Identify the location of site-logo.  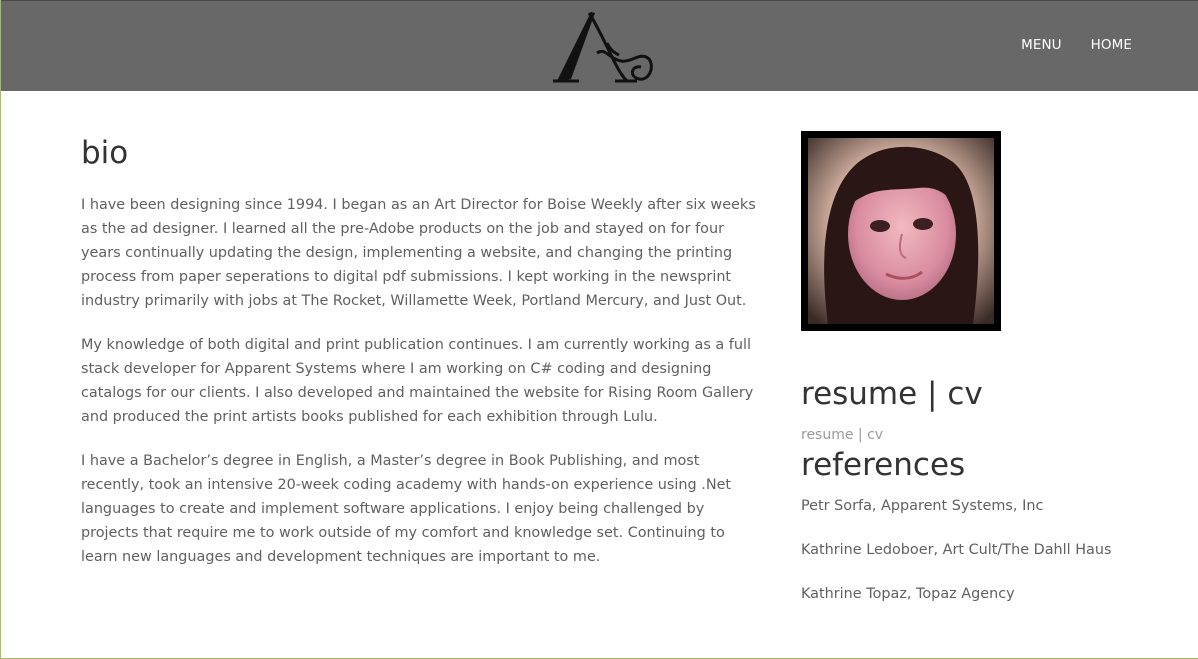
(602, 47).